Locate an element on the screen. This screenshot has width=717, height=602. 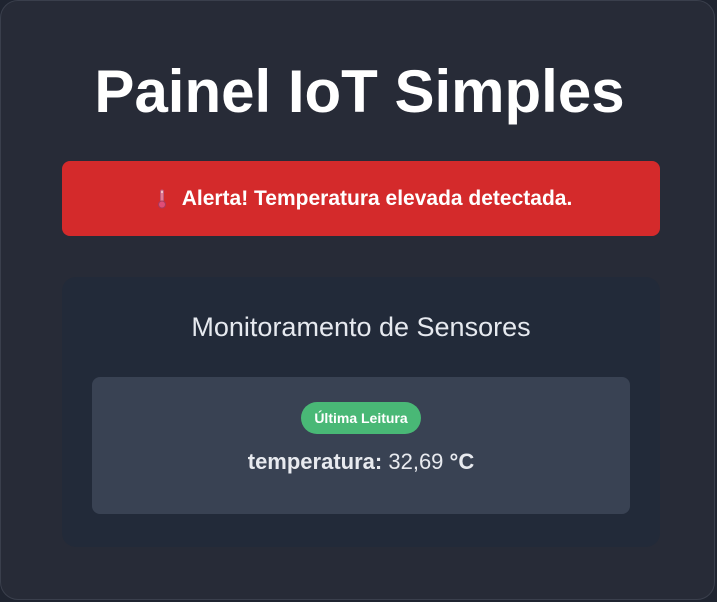
page-title: Painel IoT Simples is located at coordinates (359, 91).